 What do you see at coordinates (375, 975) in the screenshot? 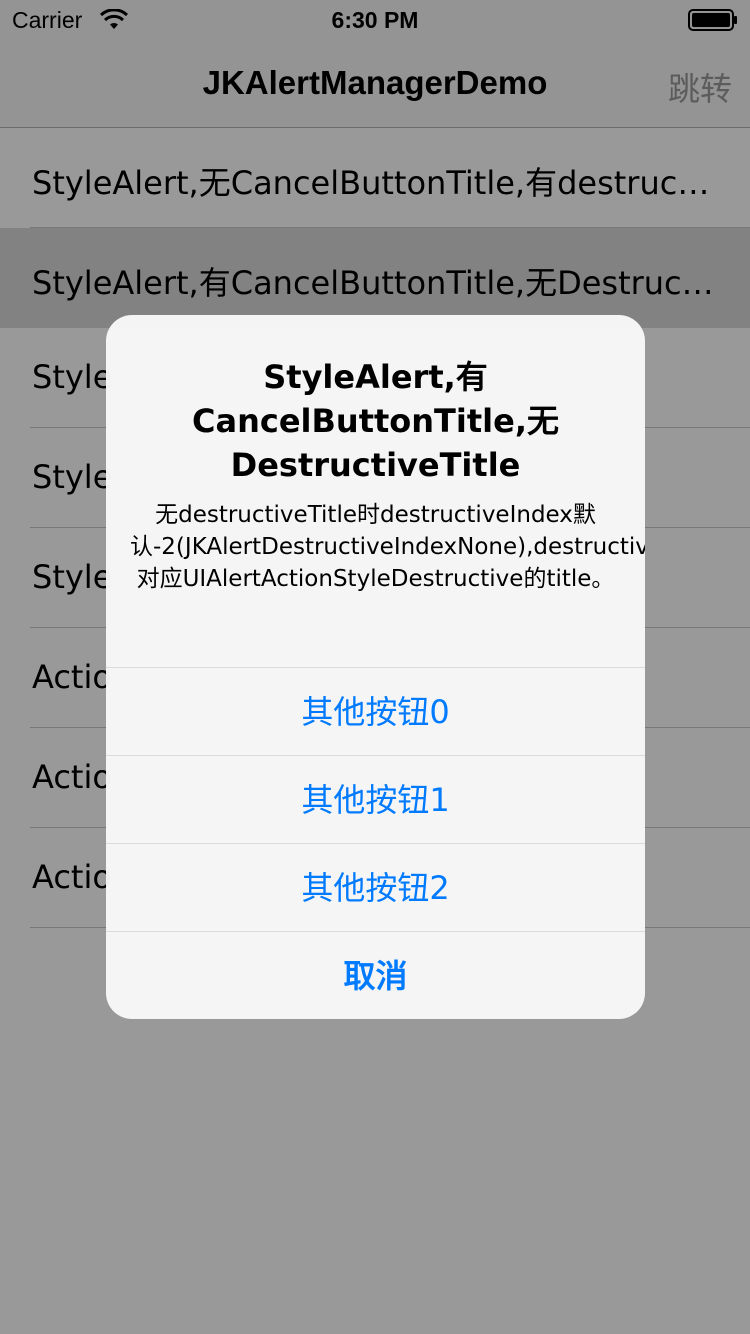
I see `cancel-button: 取消` at bounding box center [375, 975].